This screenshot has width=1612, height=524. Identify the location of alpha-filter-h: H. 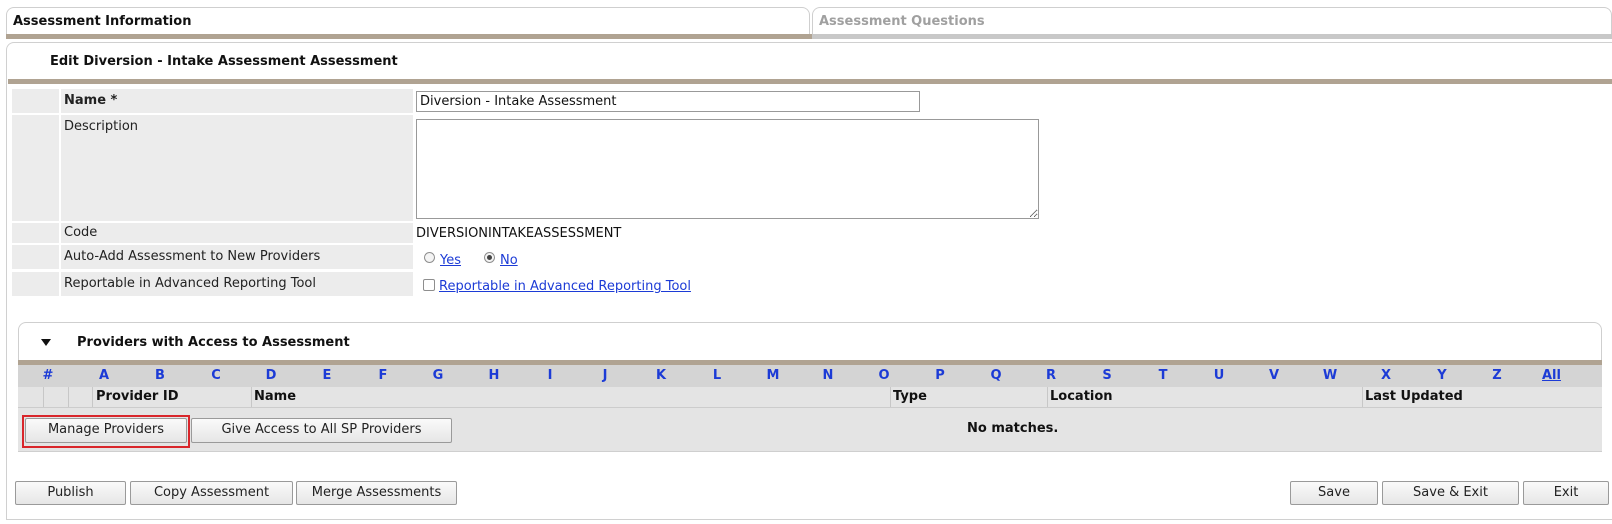
(494, 375).